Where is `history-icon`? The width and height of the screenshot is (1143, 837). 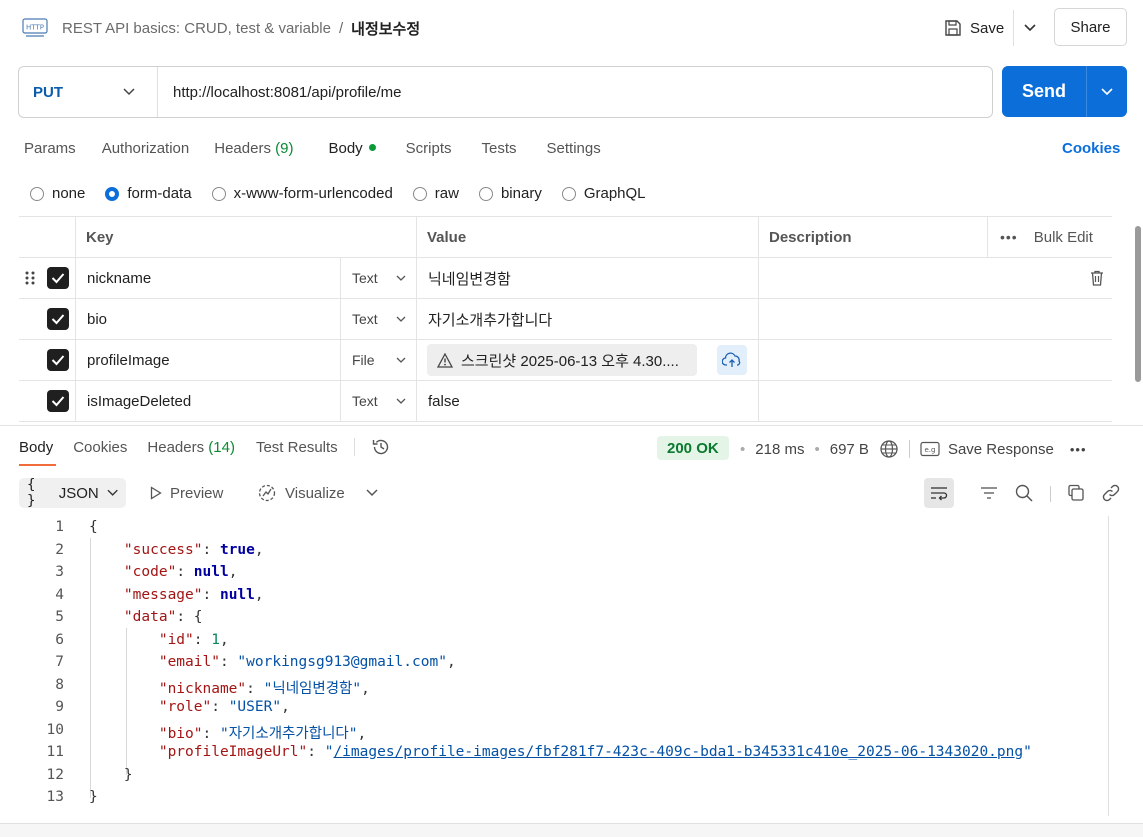 history-icon is located at coordinates (381, 447).